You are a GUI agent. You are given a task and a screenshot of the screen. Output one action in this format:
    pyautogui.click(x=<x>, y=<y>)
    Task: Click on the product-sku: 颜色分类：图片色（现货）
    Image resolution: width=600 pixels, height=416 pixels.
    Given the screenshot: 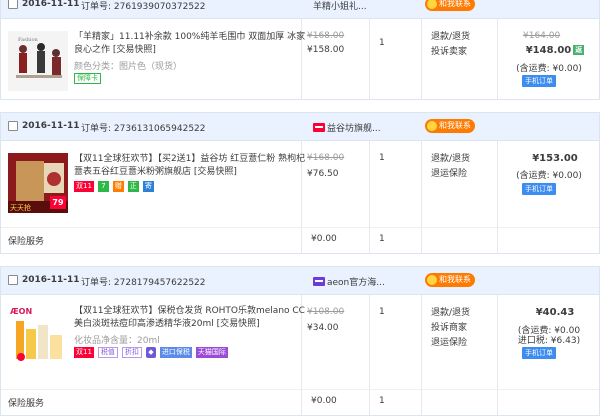 What is the action you would take?
    pyautogui.click(x=128, y=67)
    